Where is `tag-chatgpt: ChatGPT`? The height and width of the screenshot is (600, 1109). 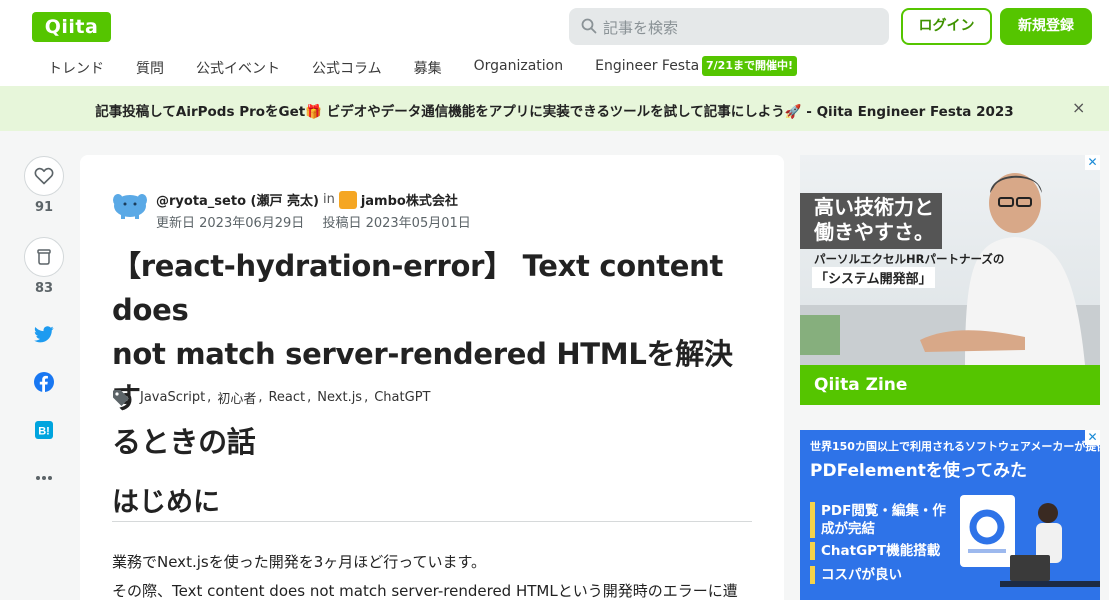
tag-chatgpt: ChatGPT is located at coordinates (402, 397).